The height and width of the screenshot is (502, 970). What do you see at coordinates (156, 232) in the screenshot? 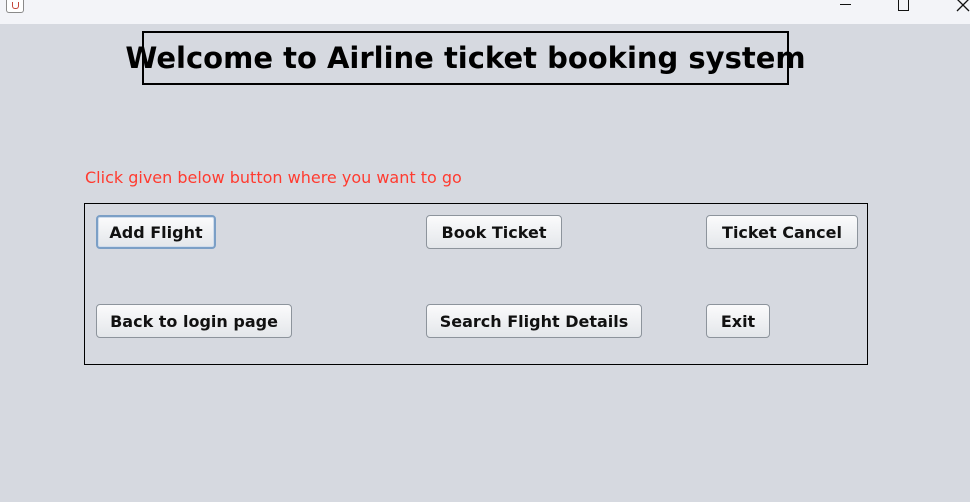
I see `add-flight-button: Add Flight` at bounding box center [156, 232].